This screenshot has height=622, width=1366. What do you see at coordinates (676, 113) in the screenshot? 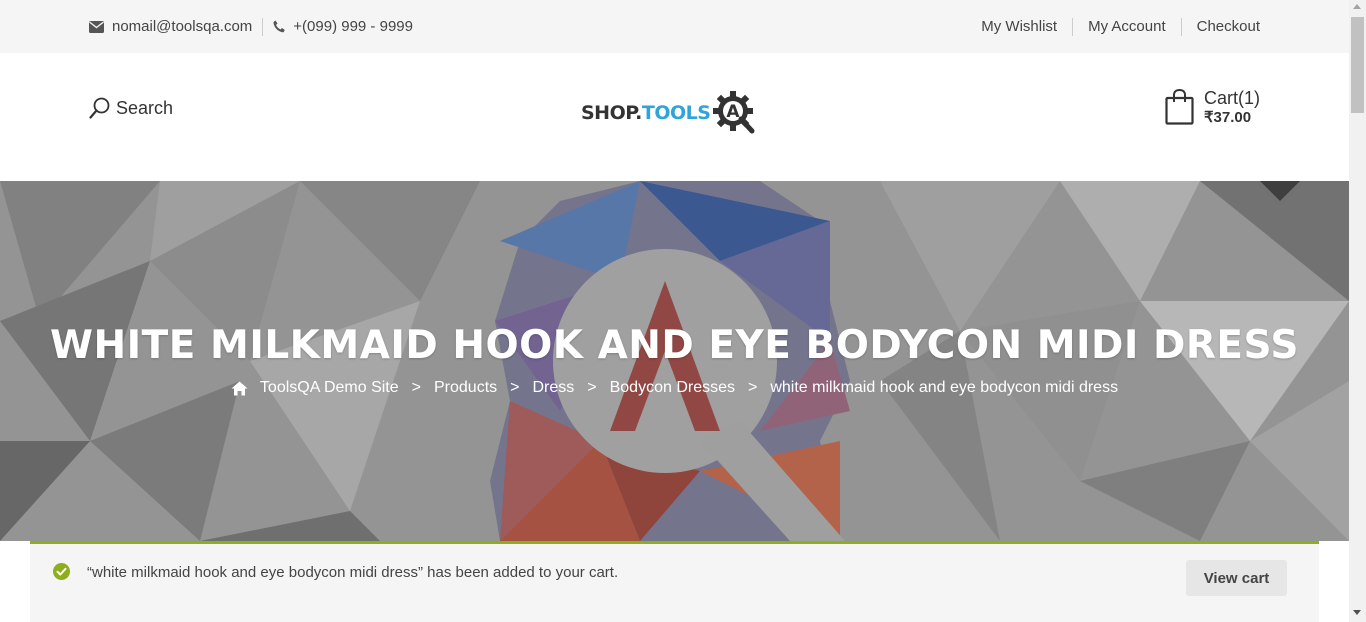
I see `logo-text-tools: TOOLS` at bounding box center [676, 113].